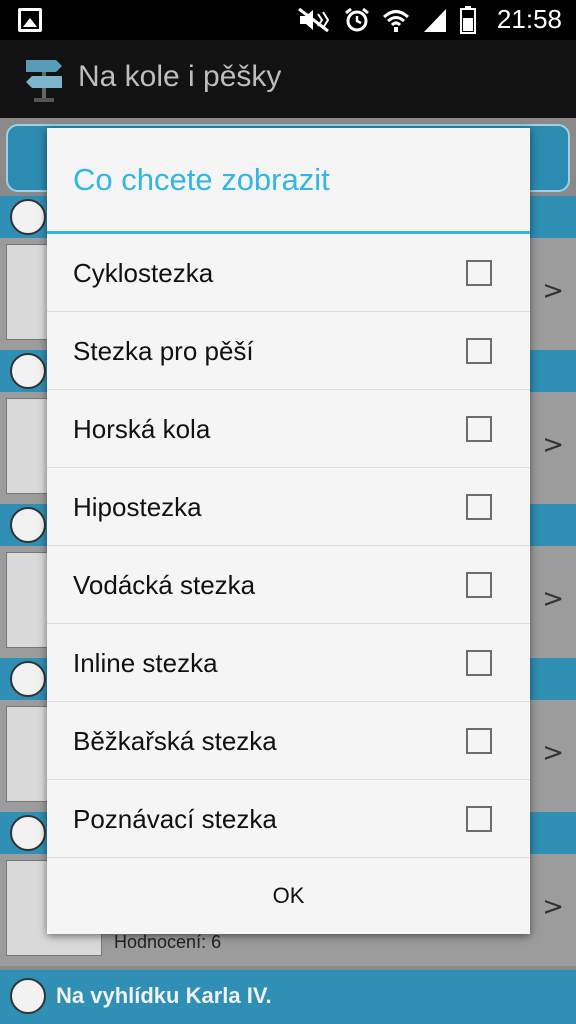  I want to click on option-label: Stezka pro pěší, so click(163, 351).